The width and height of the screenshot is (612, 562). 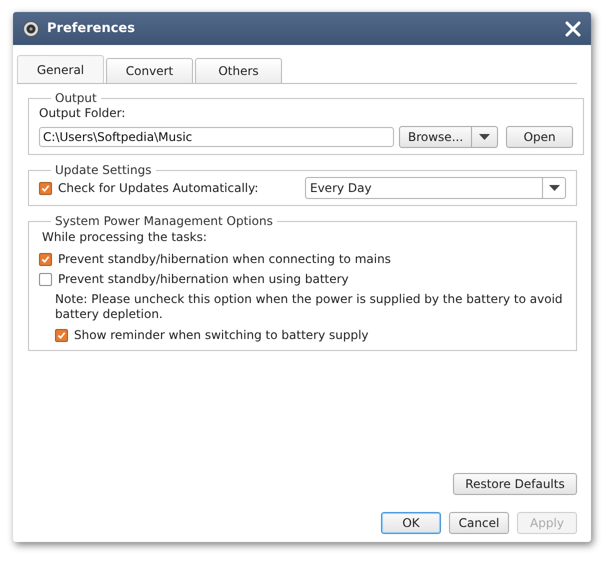 What do you see at coordinates (149, 70) in the screenshot?
I see `tab: Convert` at bounding box center [149, 70].